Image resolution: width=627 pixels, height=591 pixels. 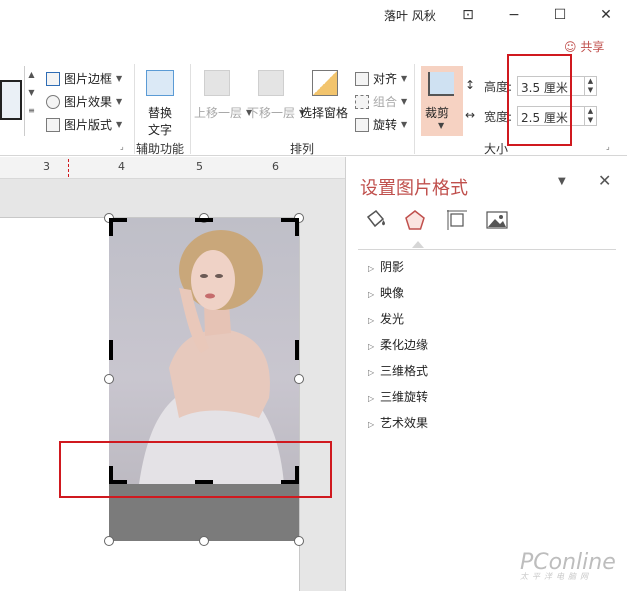 What do you see at coordinates (606, 15) in the screenshot?
I see `close-button: ✕` at bounding box center [606, 15].